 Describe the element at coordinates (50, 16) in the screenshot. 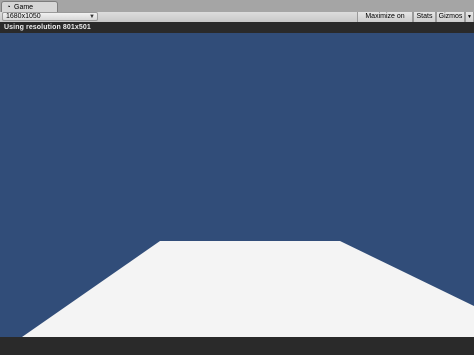

I see `resolution-dropdown: 1680x1050 ▼` at that location.